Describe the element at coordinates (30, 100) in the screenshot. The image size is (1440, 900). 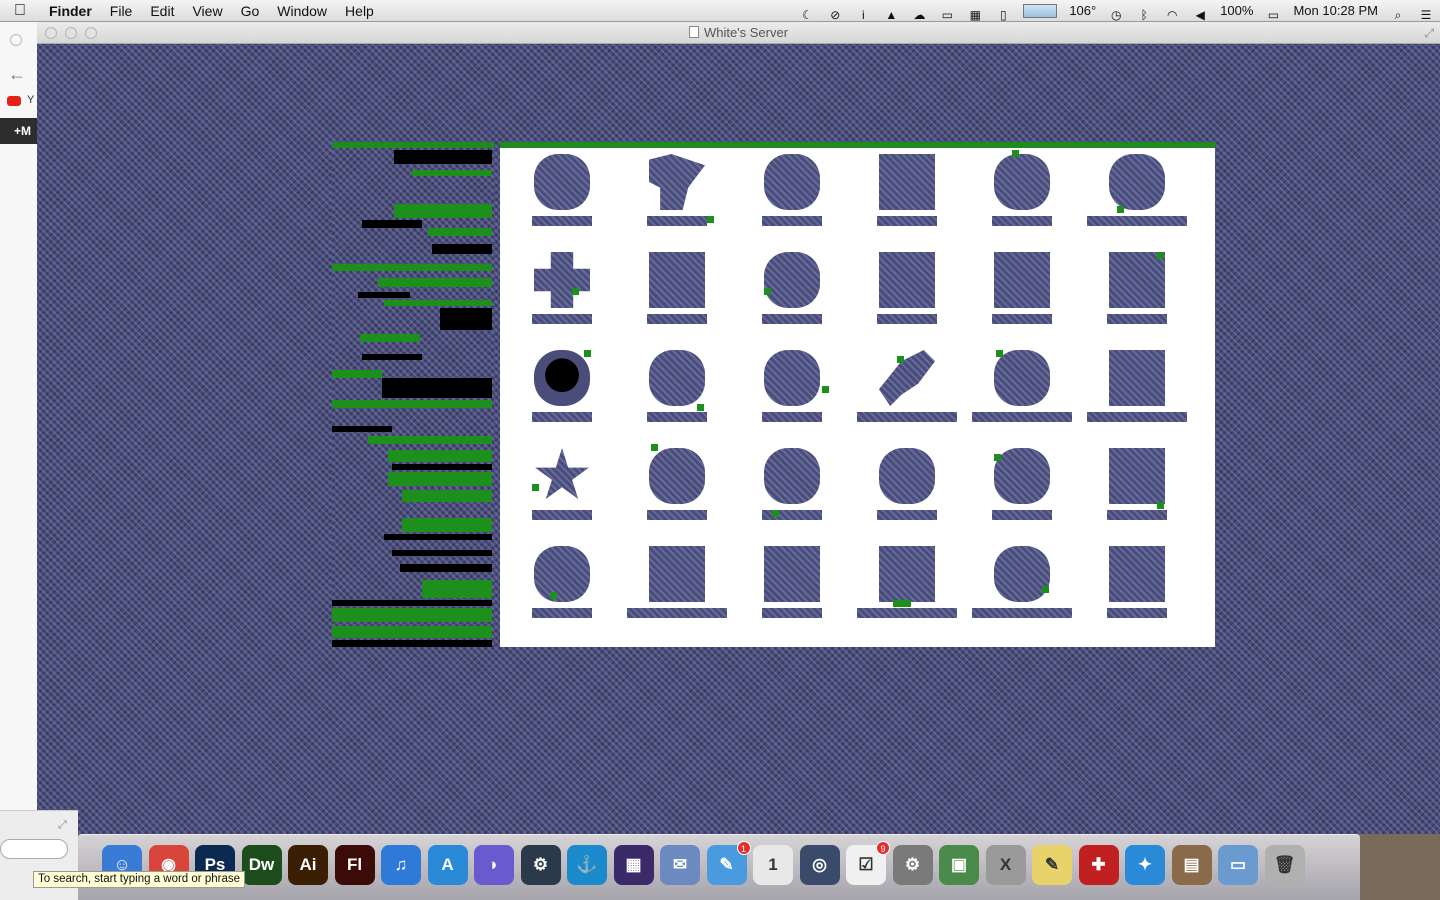
I see `youtube-bookmark-label: Y` at that location.